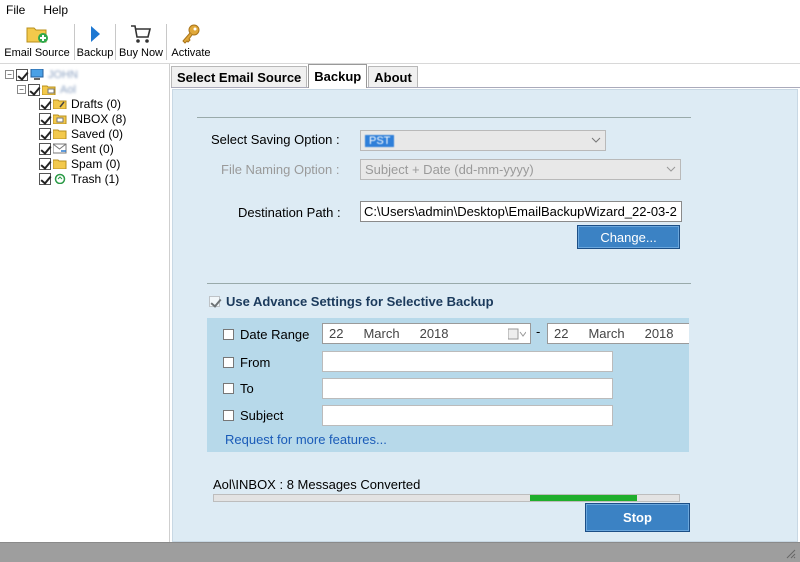  What do you see at coordinates (400, 10) in the screenshot?
I see `menubar: File Help` at bounding box center [400, 10].